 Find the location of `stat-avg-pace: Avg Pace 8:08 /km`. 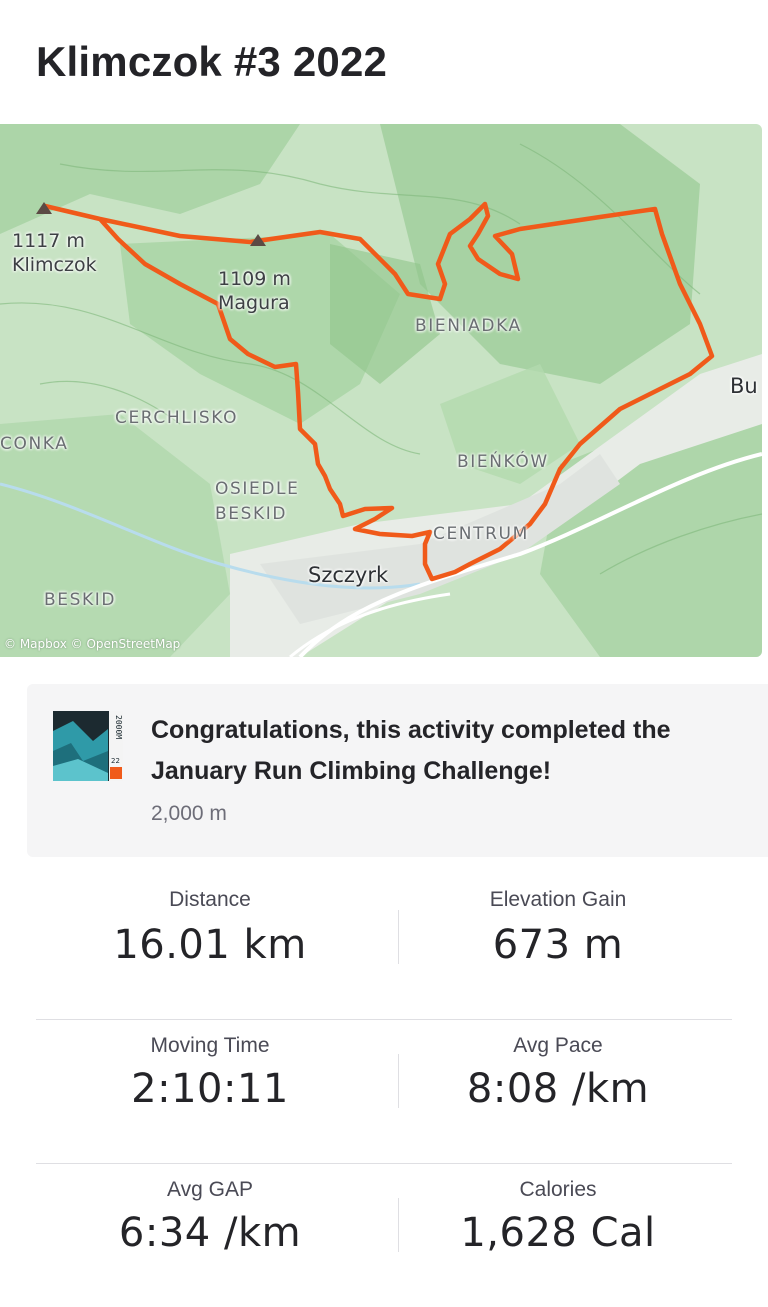

stat-avg-pace: Avg Pace 8:08 /km is located at coordinates (558, 1091).